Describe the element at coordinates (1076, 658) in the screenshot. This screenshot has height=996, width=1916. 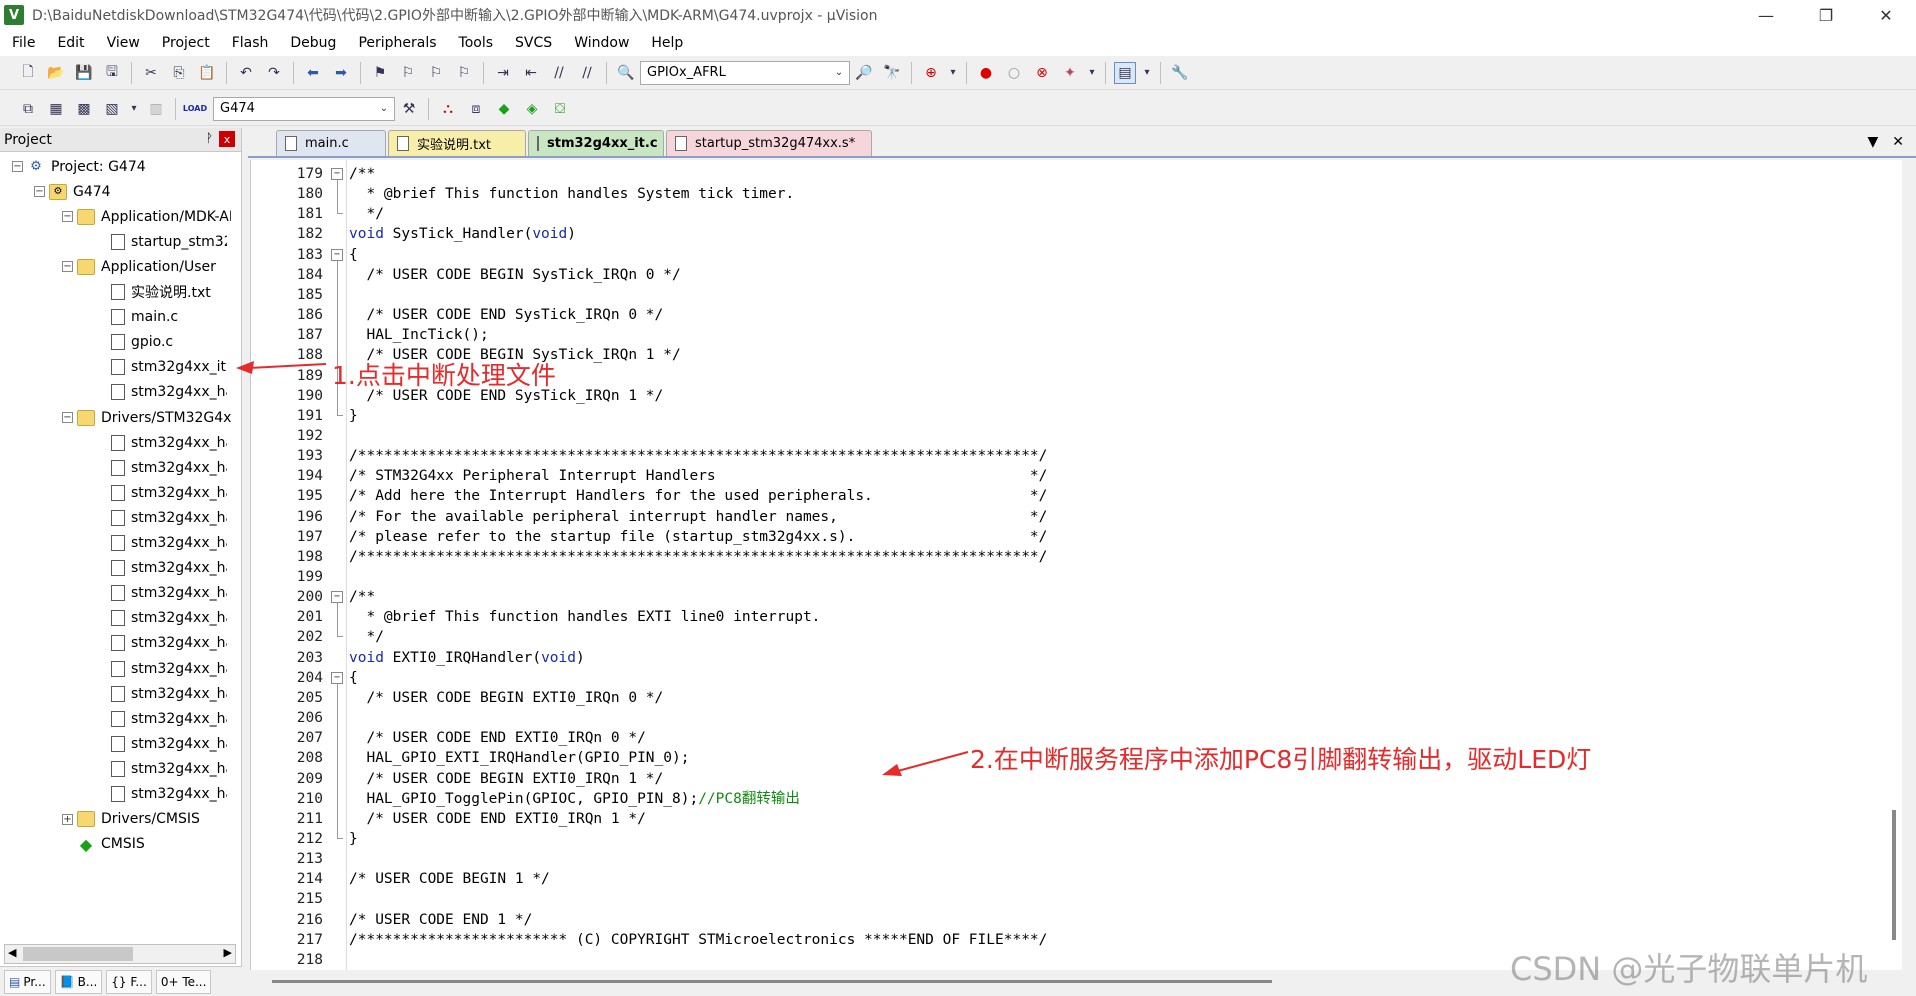
I see `code-line: 203 void EXTI0_IRQHandler(void)` at that location.